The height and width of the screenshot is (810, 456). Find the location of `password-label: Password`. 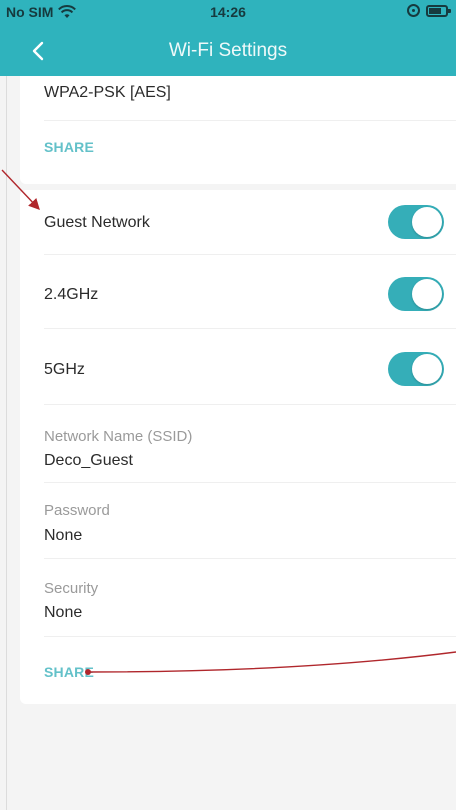

password-label: Password is located at coordinates (77, 510).